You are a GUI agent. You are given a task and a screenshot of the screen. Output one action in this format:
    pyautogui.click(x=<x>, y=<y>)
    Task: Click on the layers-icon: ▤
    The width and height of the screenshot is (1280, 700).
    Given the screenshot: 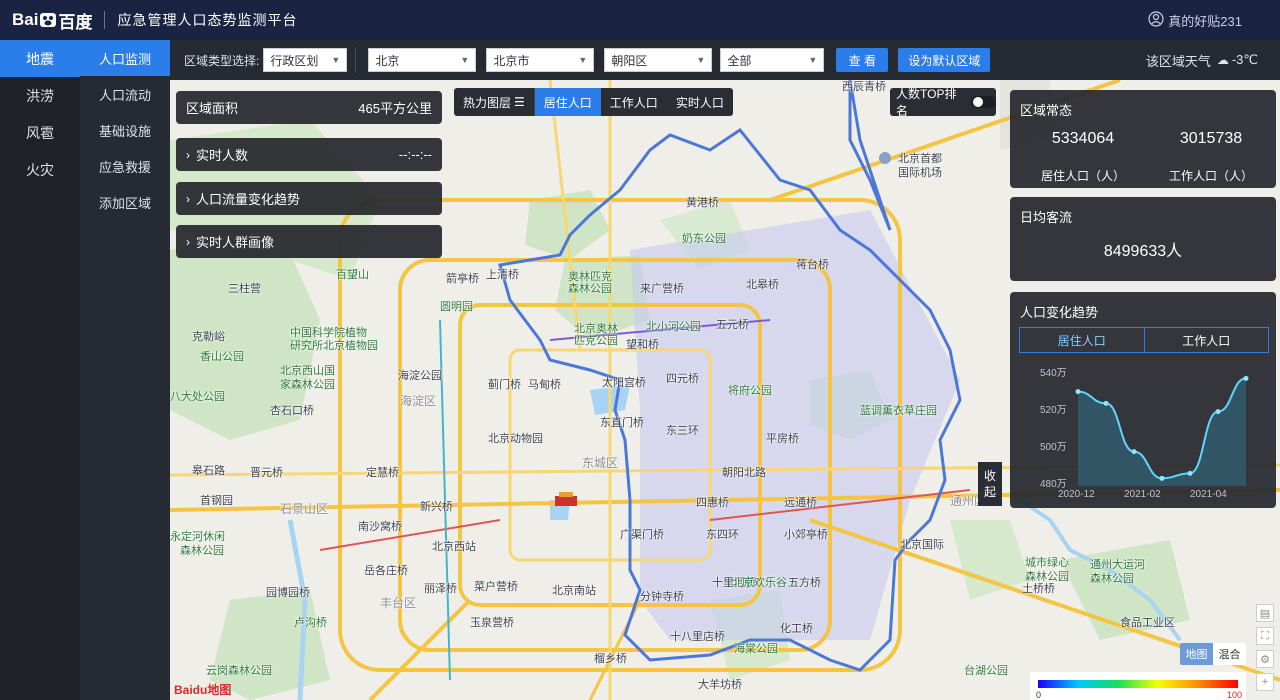 What is the action you would take?
    pyautogui.click(x=1265, y=613)
    